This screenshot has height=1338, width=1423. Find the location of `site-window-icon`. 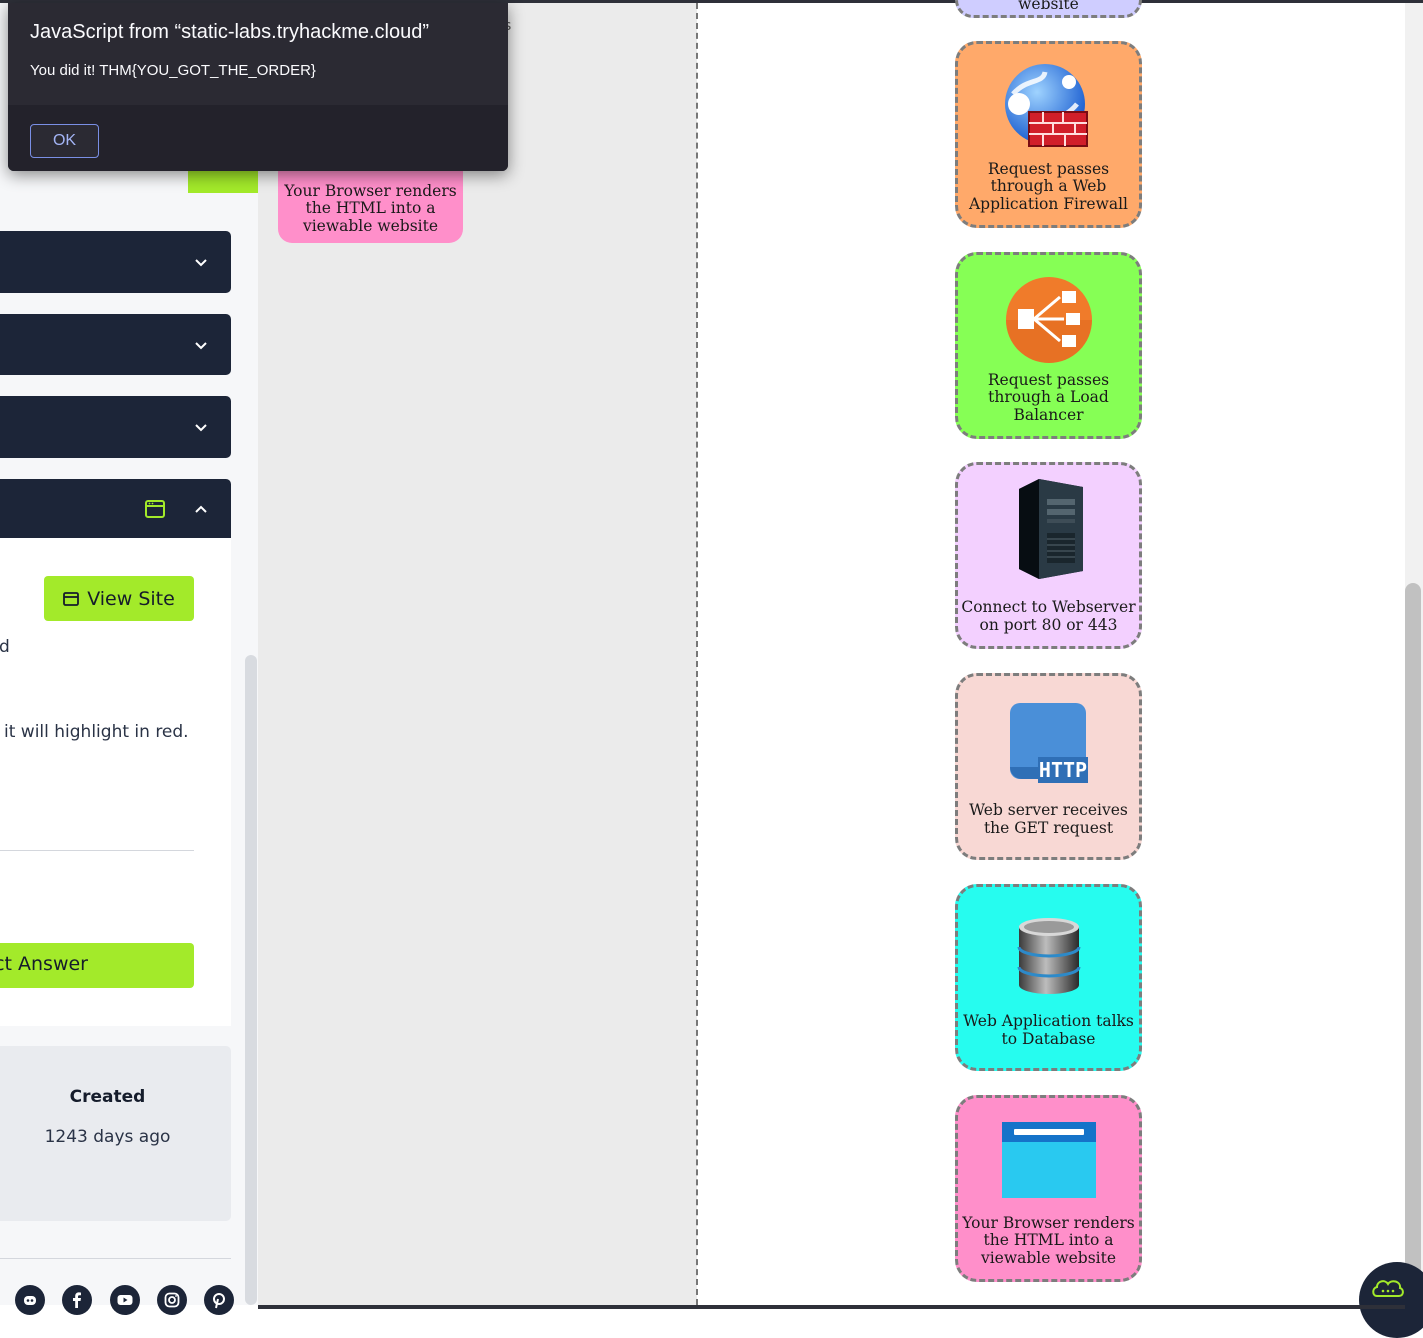

site-window-icon is located at coordinates (155, 509).